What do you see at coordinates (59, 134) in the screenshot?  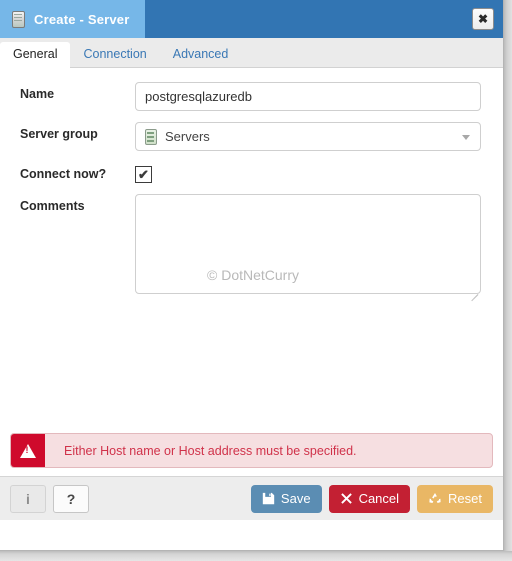 I see `server-group-label: Server group` at bounding box center [59, 134].